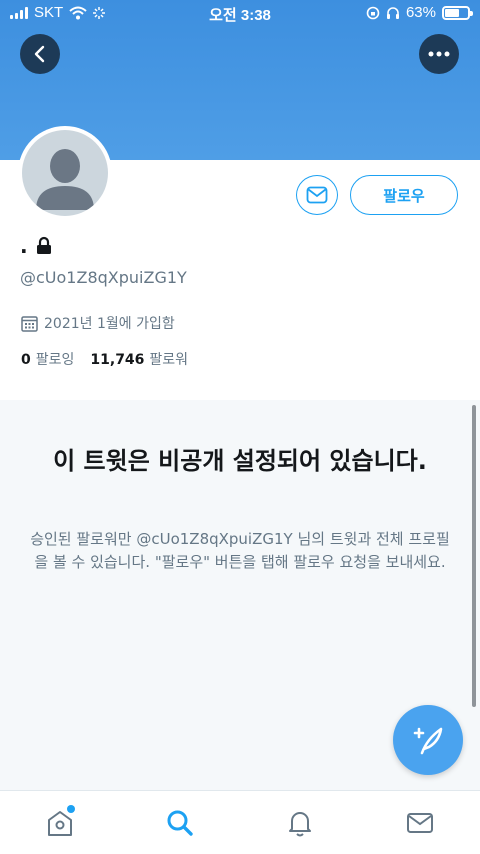 The height and width of the screenshot is (854, 480). I want to click on back-button, so click(40, 54).